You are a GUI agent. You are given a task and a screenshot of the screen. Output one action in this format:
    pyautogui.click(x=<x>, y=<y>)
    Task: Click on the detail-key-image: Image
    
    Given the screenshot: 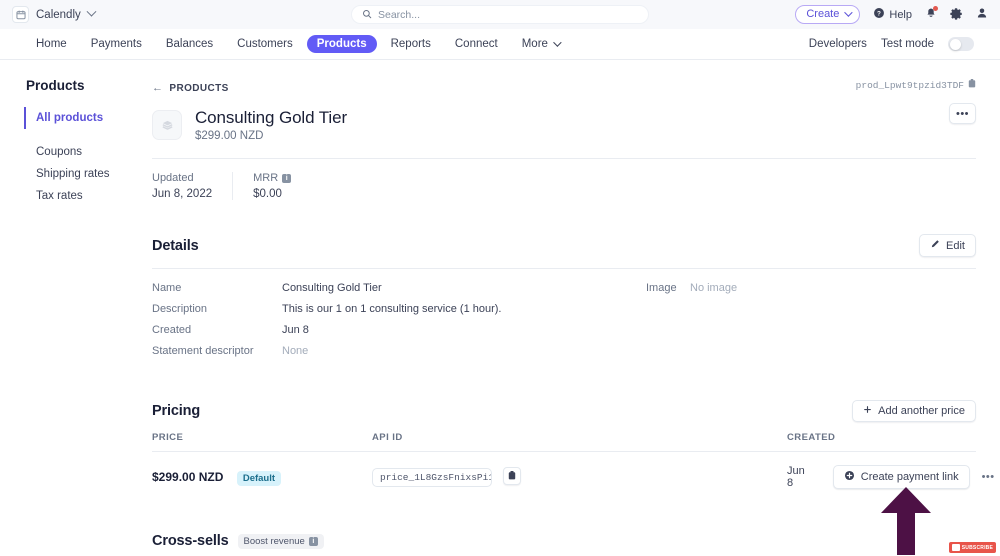 What is the action you would take?
    pyautogui.click(x=661, y=288)
    